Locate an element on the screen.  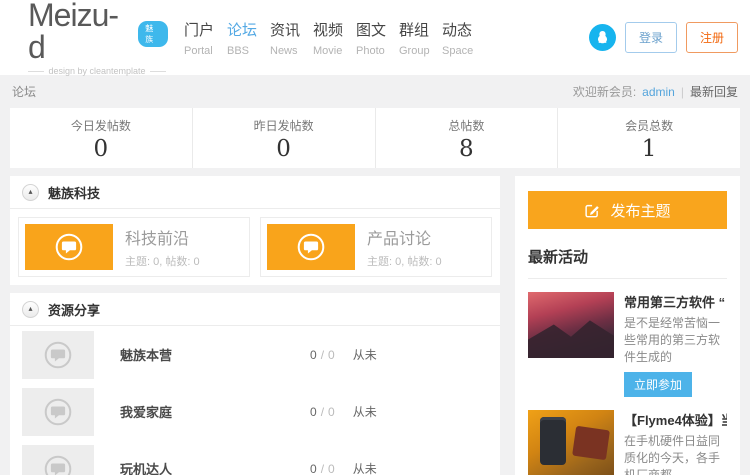
latest-activity-title: 最新活动 is located at coordinates (627, 262).